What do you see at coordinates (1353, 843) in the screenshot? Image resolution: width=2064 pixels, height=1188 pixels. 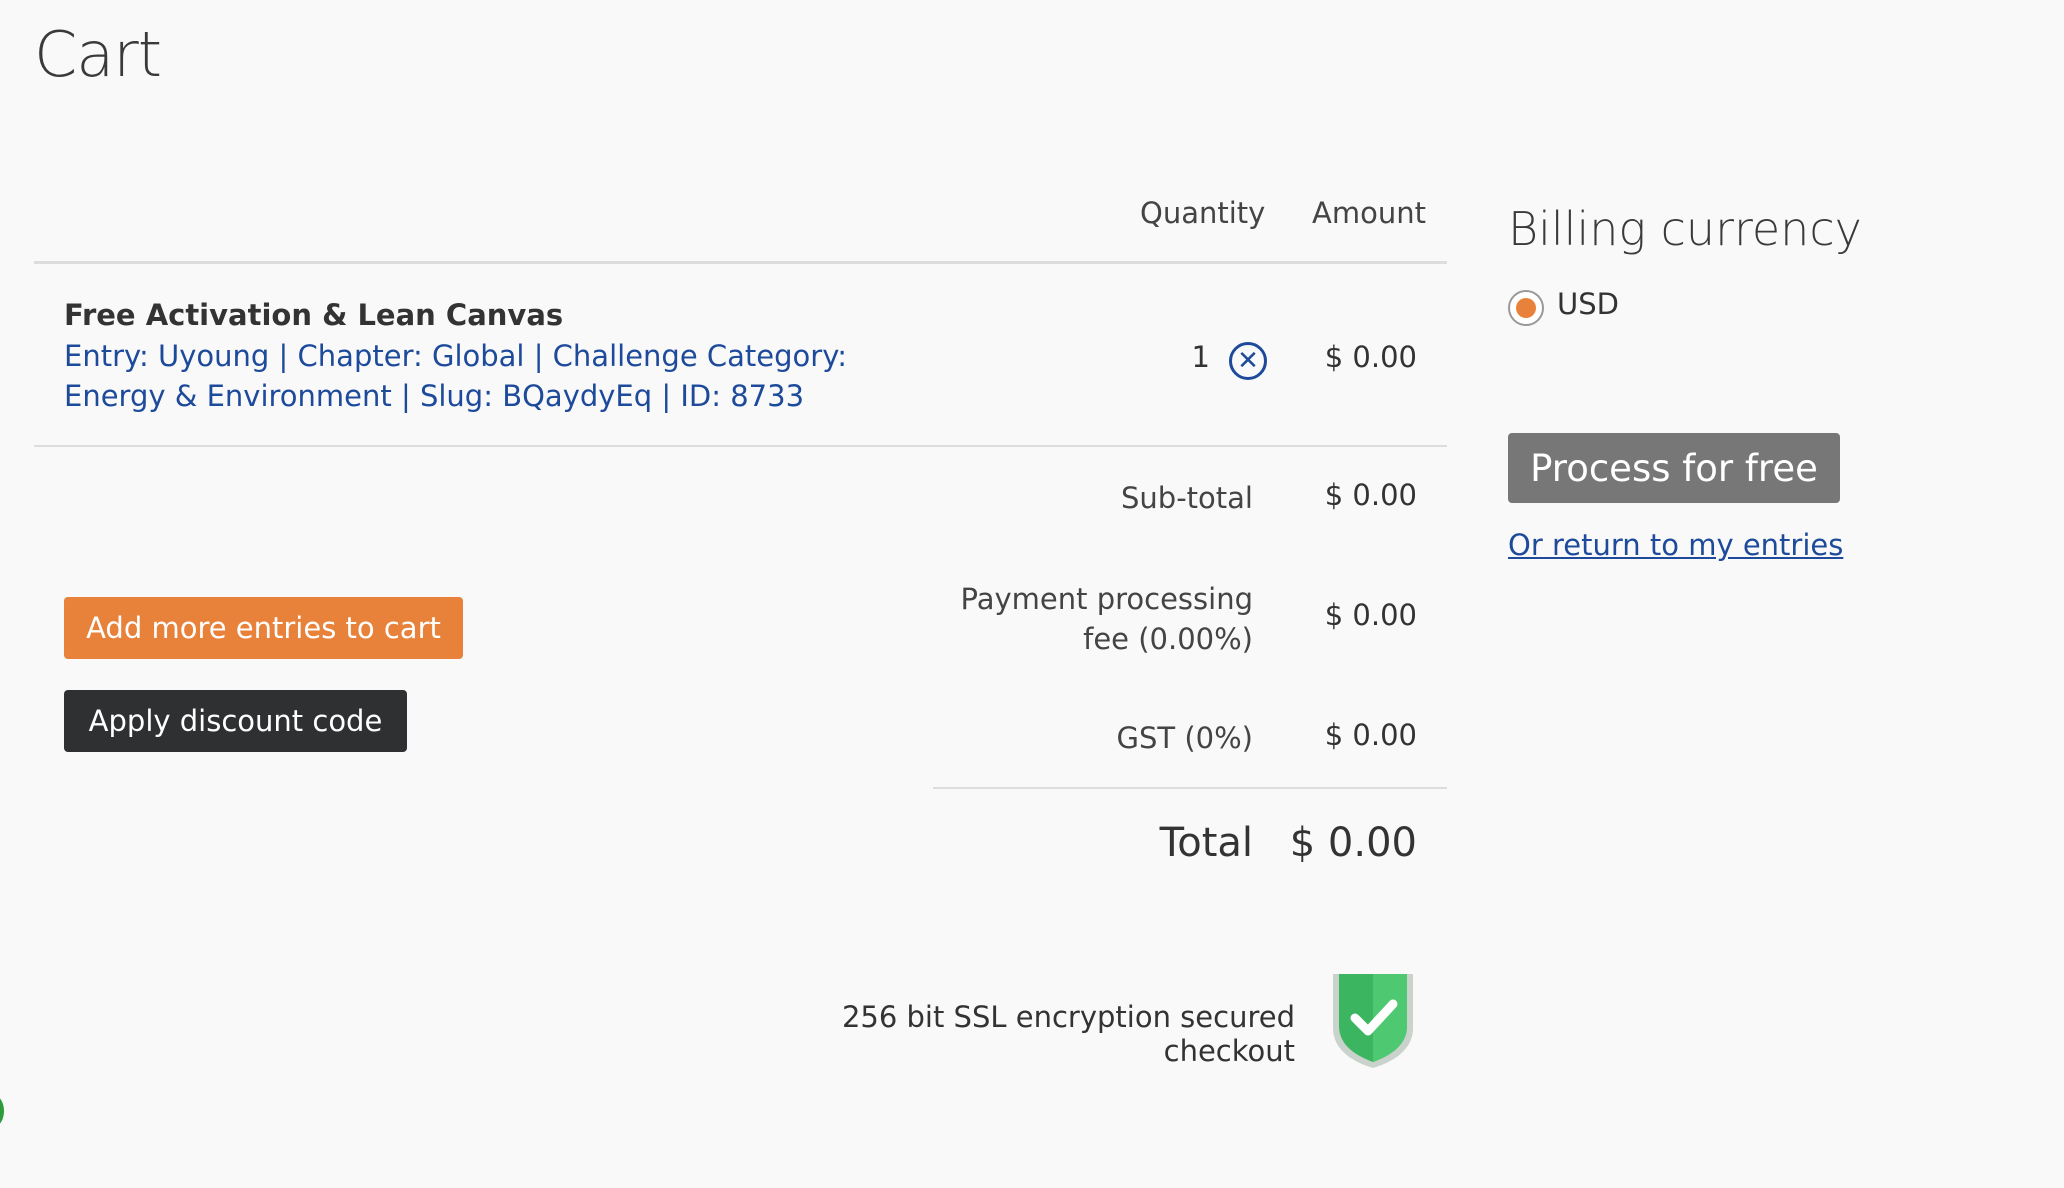 I see `total-value: $ 0.00` at bounding box center [1353, 843].